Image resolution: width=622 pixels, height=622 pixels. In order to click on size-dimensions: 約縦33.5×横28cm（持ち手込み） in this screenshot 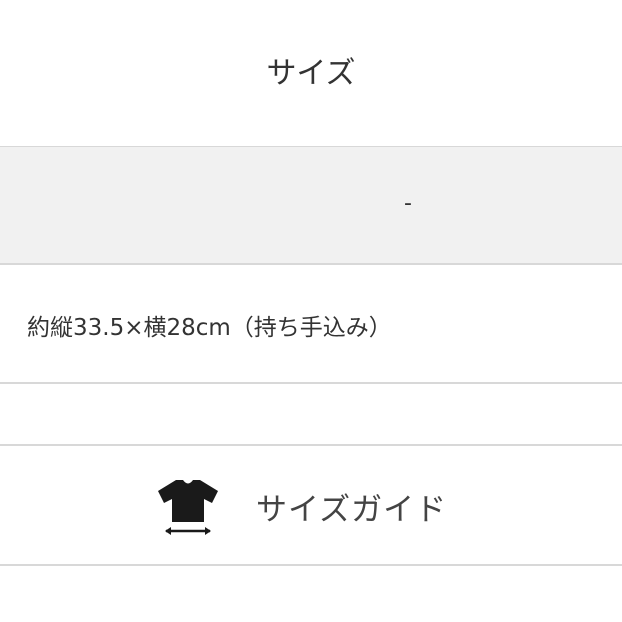, I will do `click(209, 328)`.